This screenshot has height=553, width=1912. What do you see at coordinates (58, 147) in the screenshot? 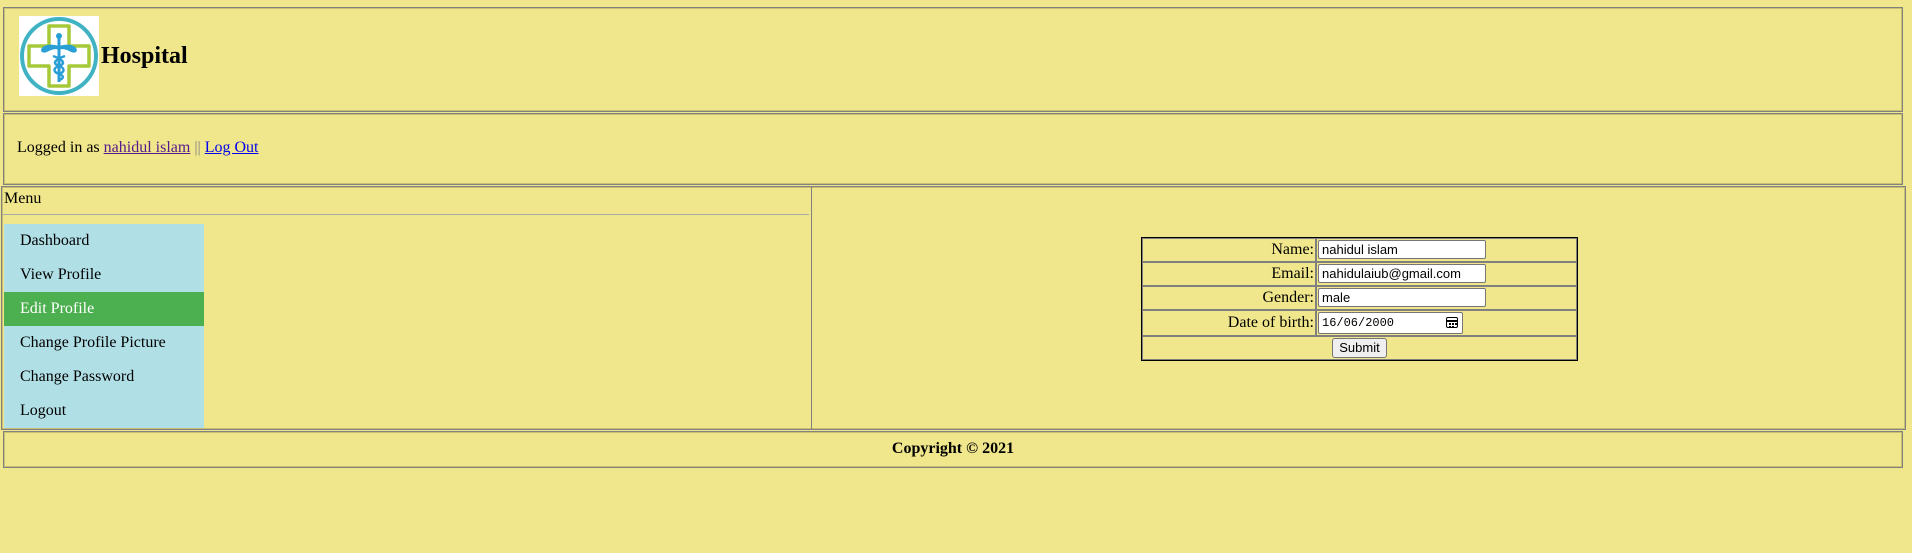
I see `login-prefix: Logged in as` at bounding box center [58, 147].